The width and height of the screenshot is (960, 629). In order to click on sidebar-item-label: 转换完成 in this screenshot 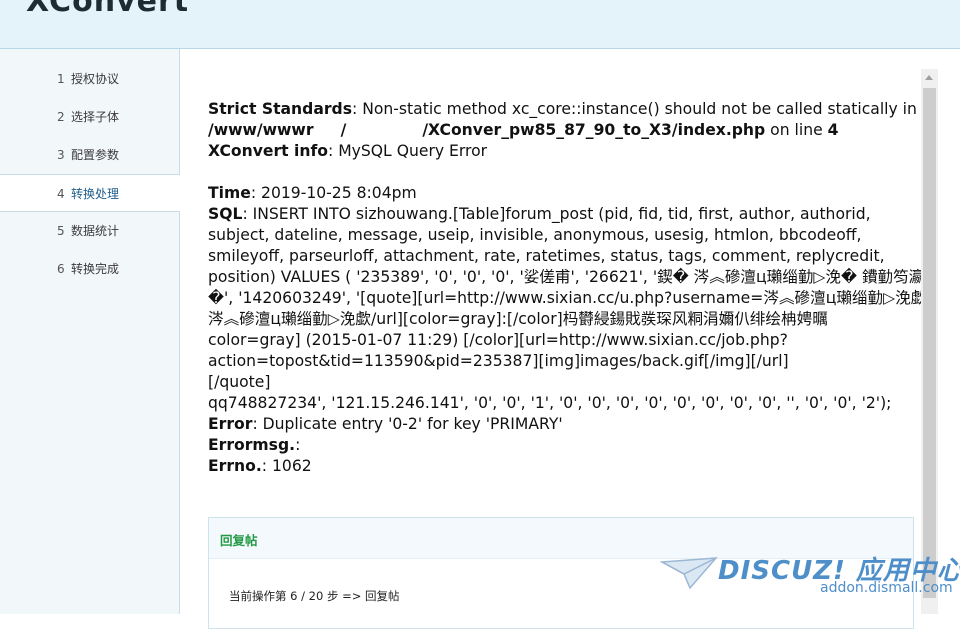, I will do `click(95, 269)`.